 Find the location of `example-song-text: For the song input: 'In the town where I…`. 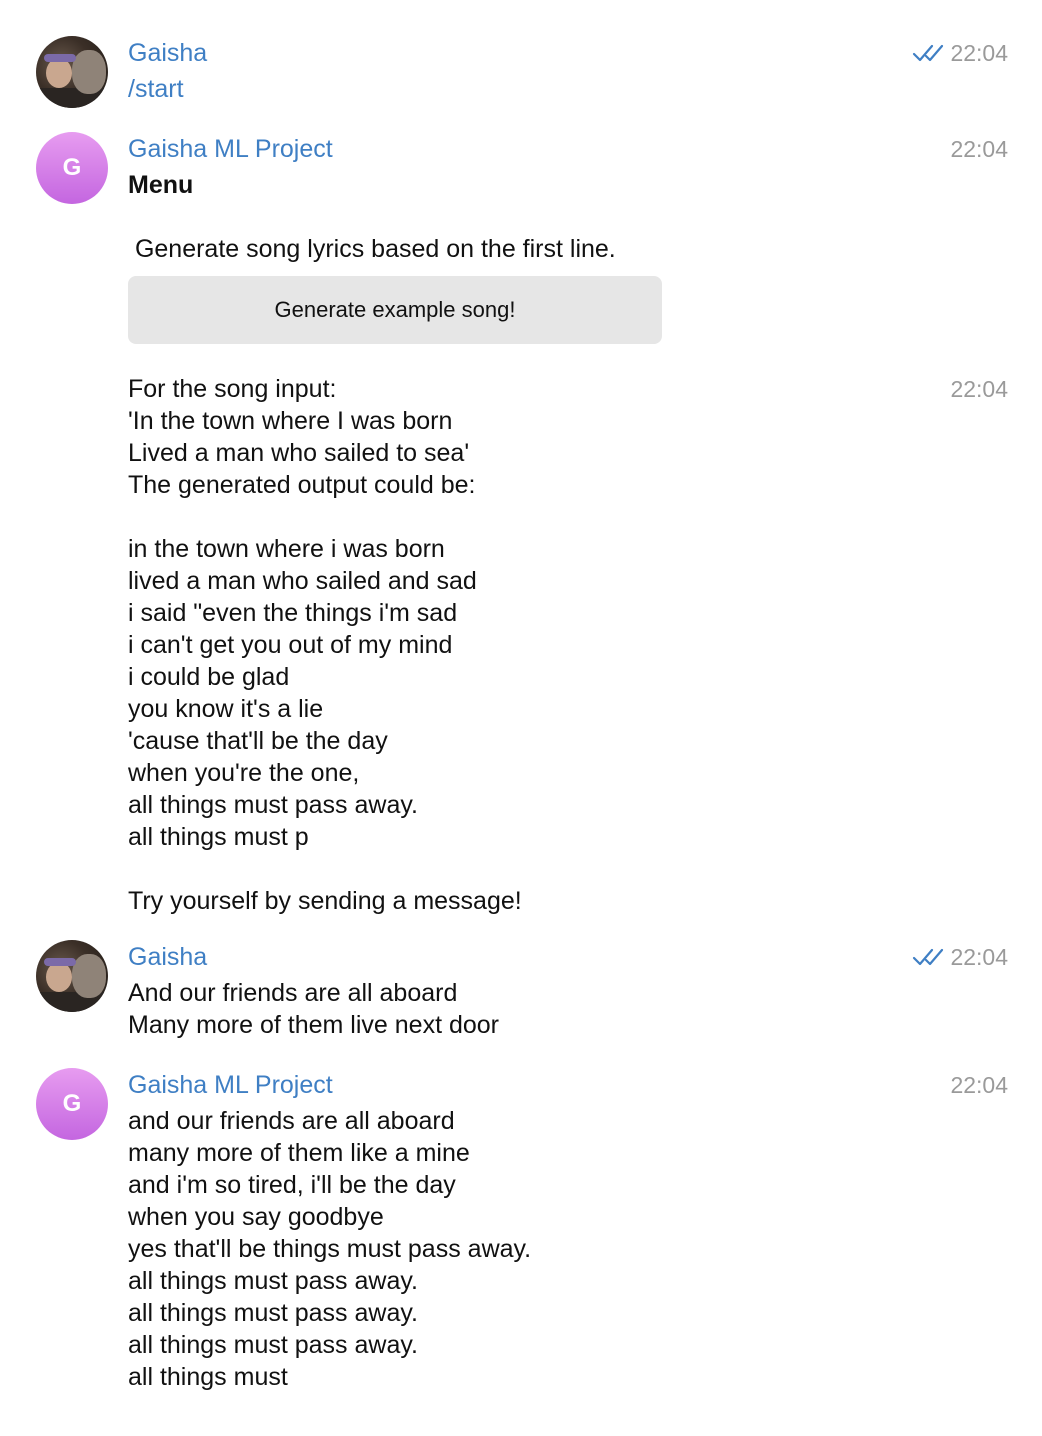

example-song-text: For the song input: 'In the town where I… is located at coordinates (325, 645).